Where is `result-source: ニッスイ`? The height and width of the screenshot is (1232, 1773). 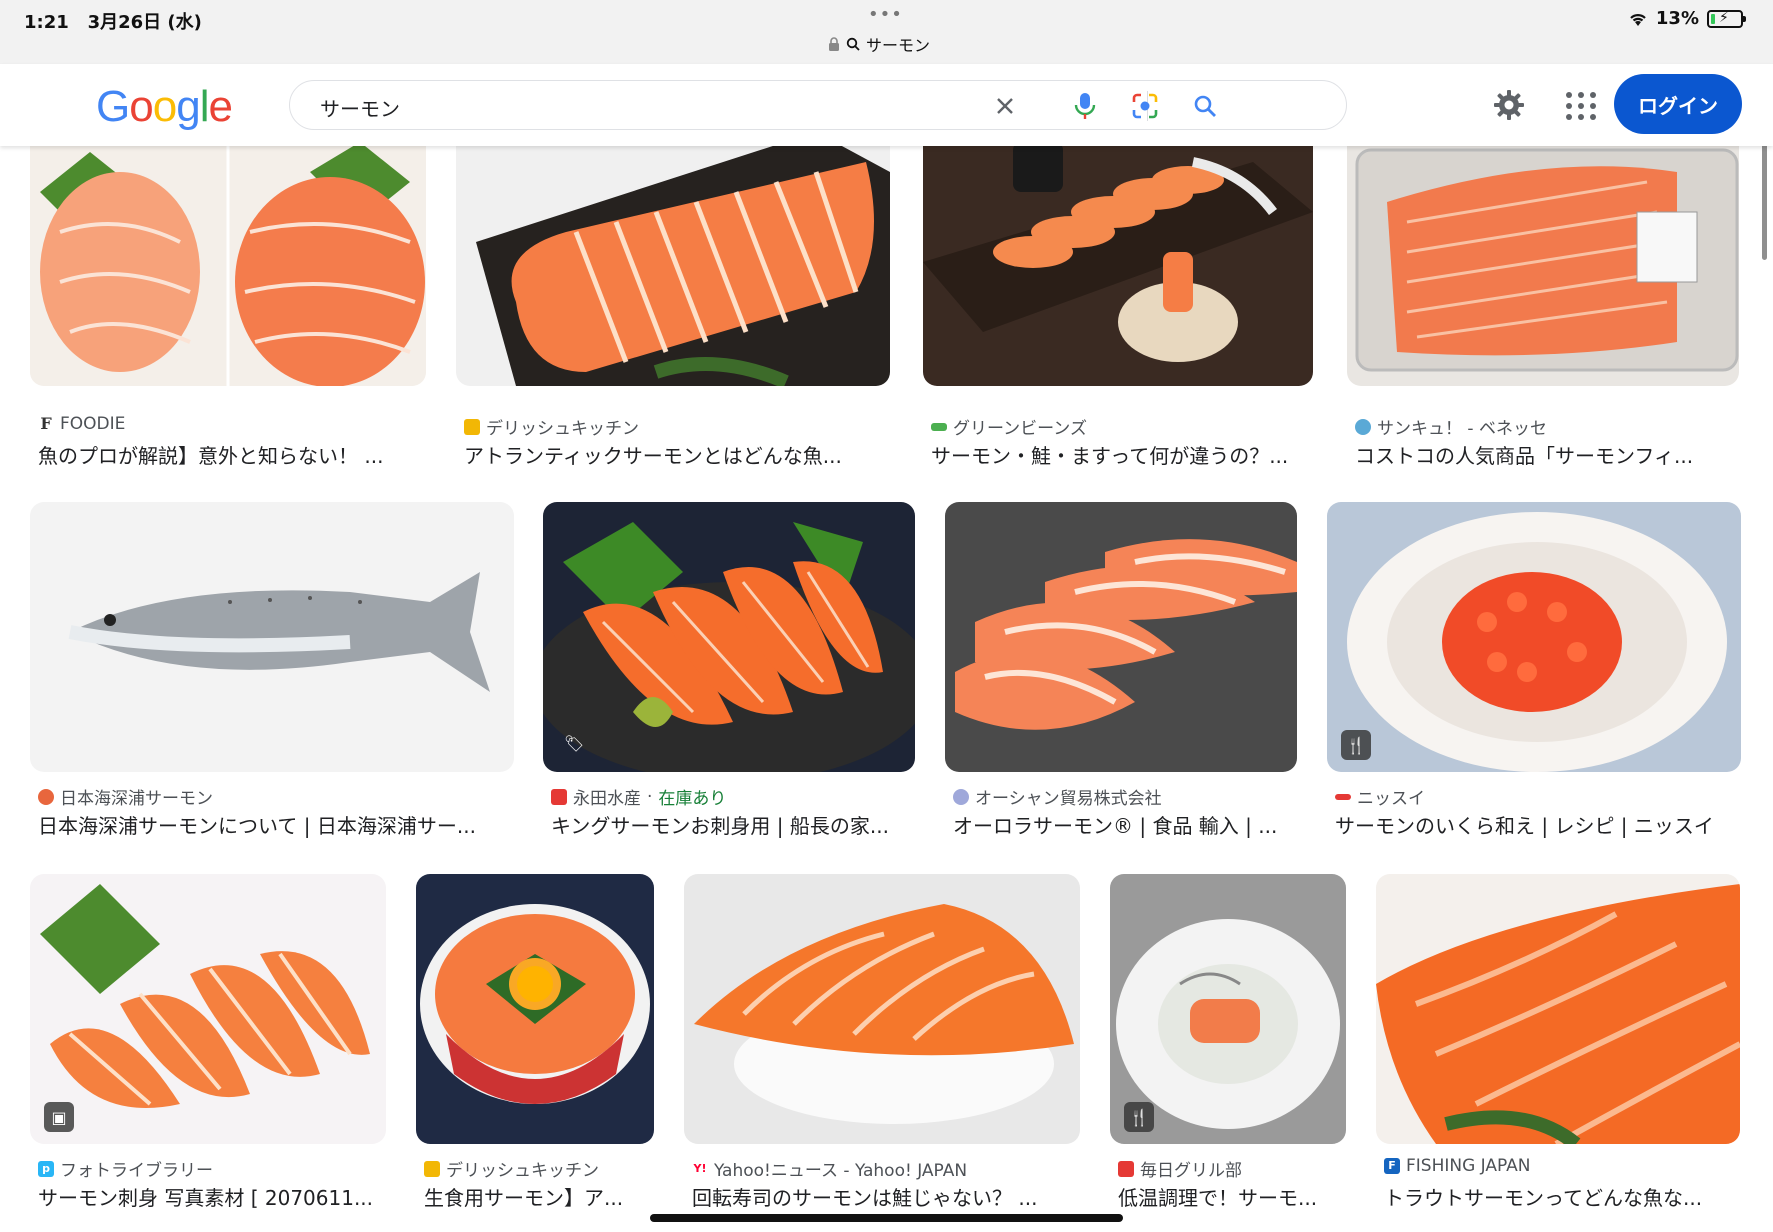 result-source: ニッスイ is located at coordinates (1380, 796).